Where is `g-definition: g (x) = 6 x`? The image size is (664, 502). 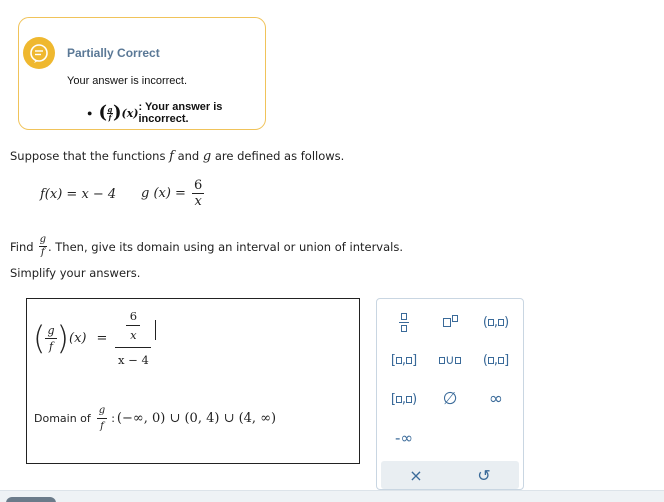 g-definition: g (x) = 6 x is located at coordinates (173, 193).